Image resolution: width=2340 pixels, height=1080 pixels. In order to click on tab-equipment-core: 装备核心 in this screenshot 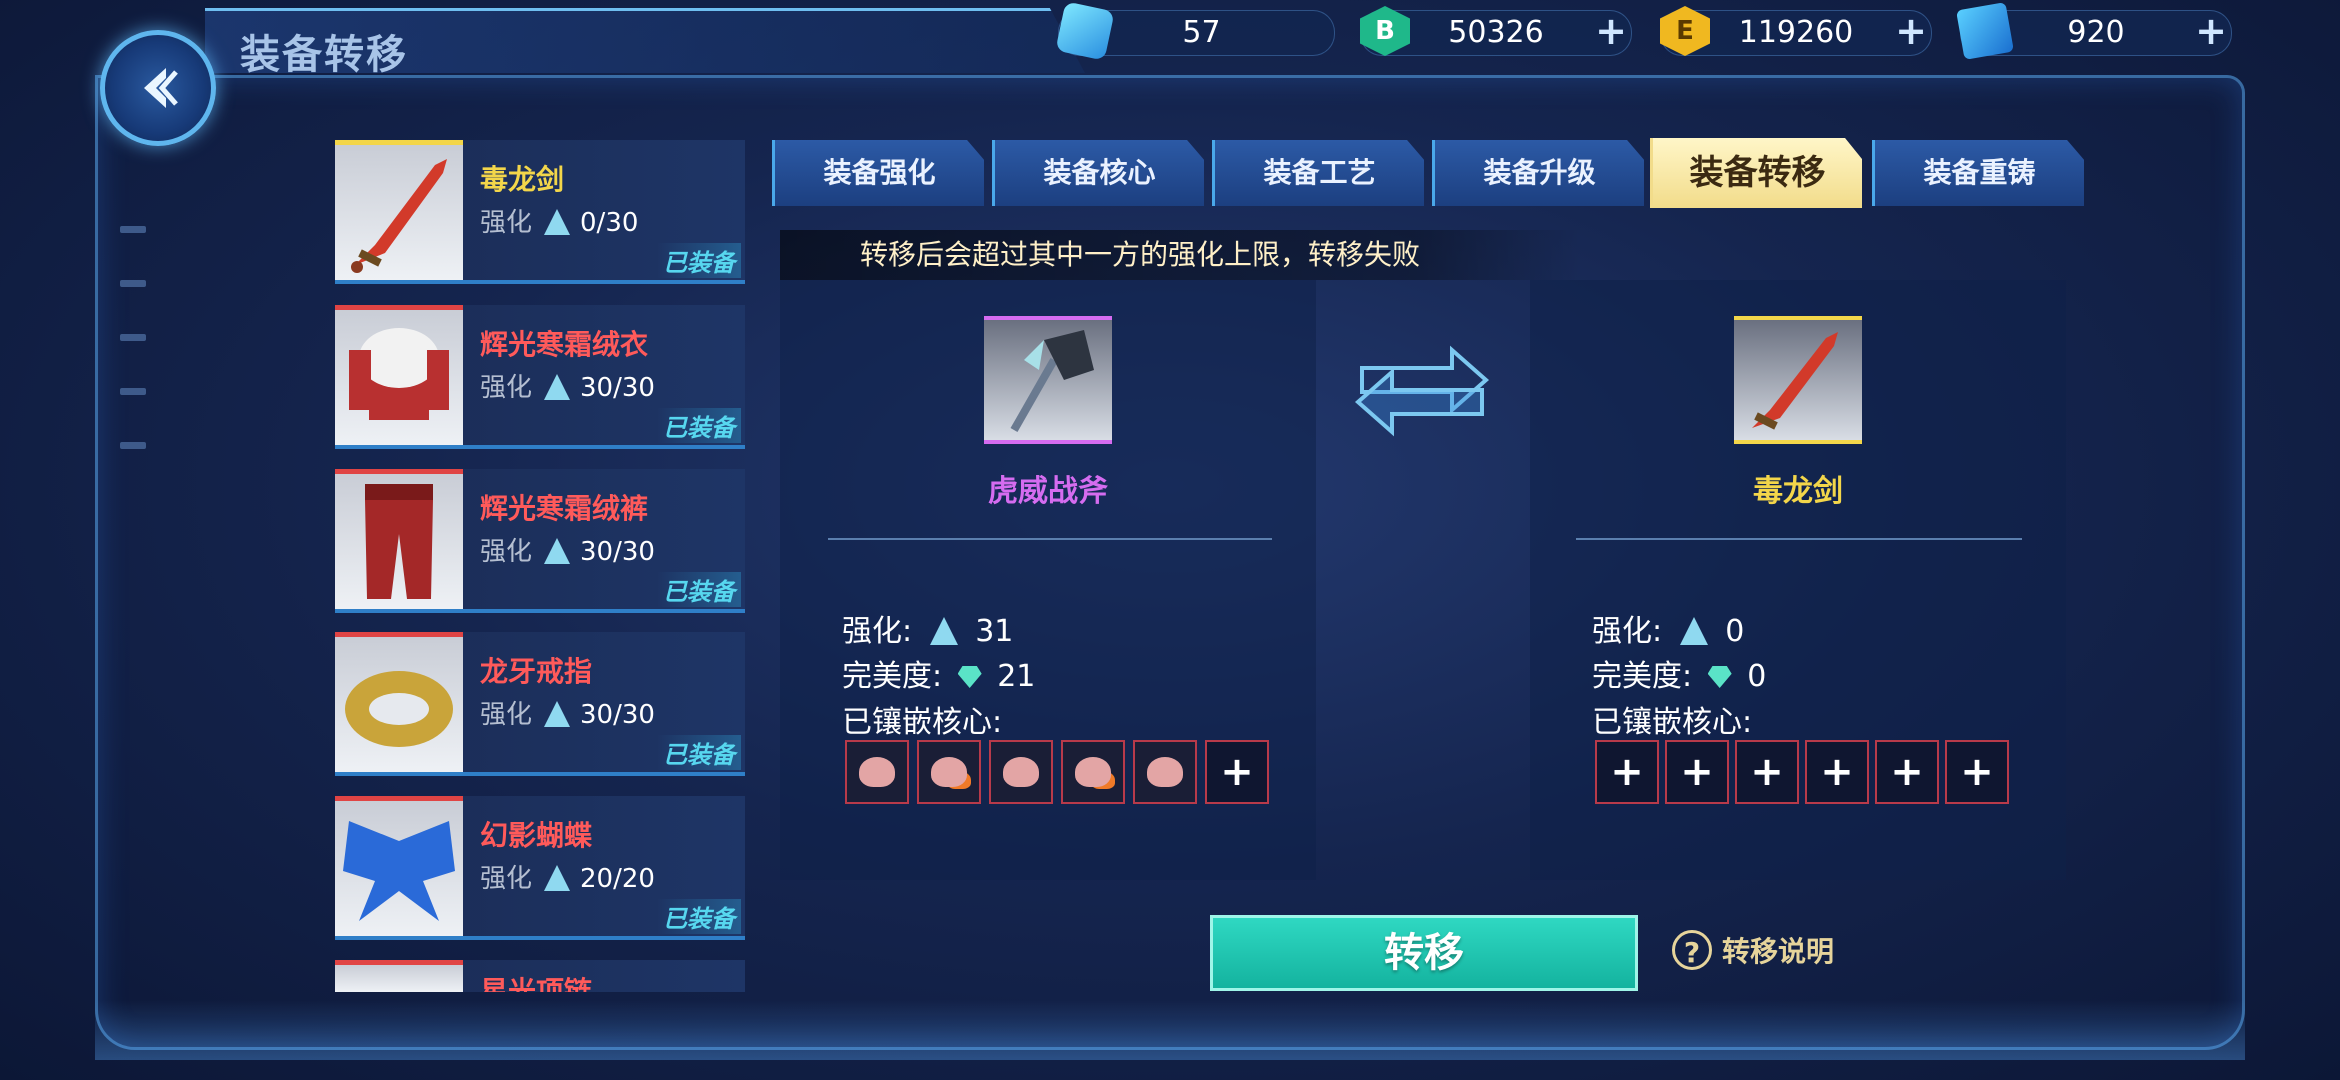, I will do `click(1098, 173)`.